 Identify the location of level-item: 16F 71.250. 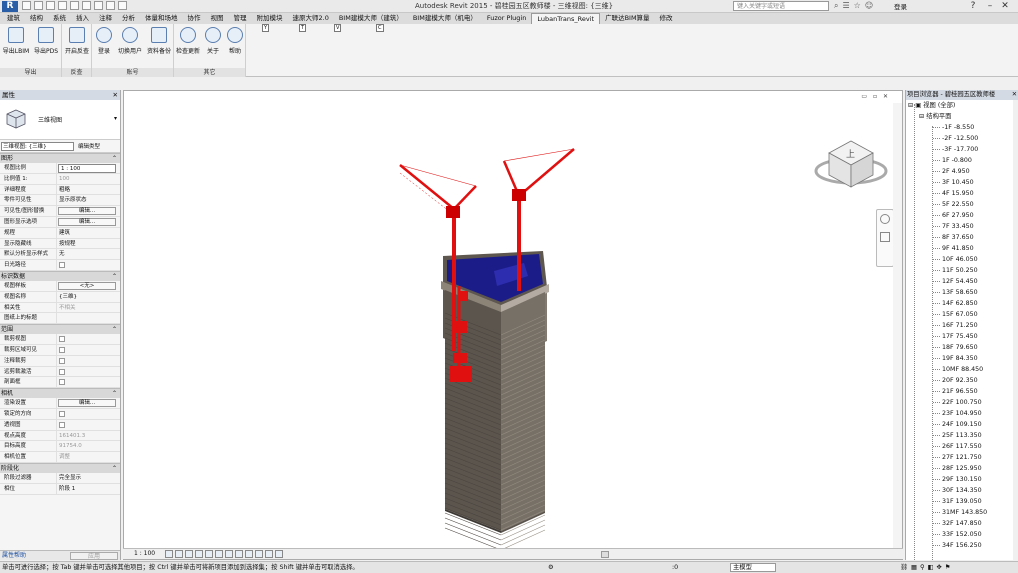
(962, 325).